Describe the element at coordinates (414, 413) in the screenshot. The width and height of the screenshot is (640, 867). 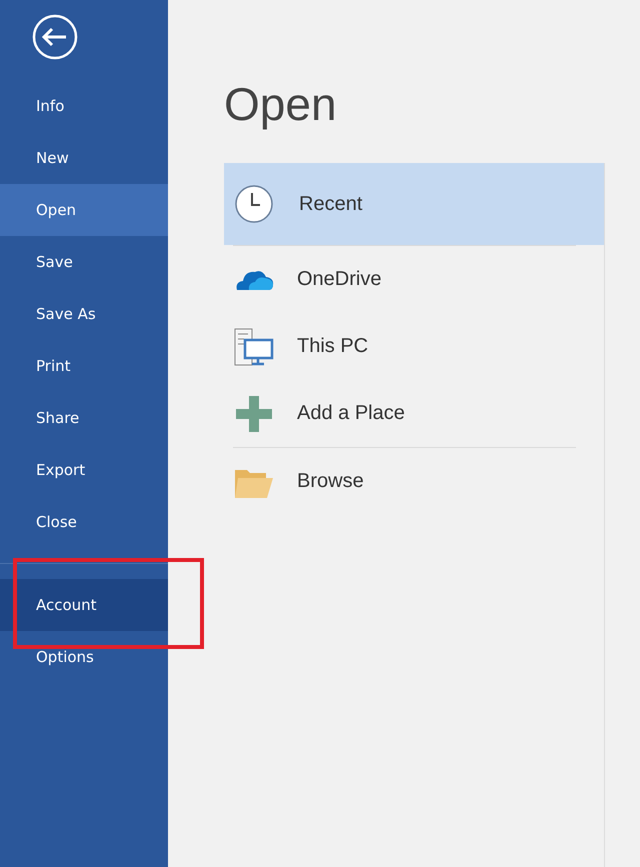
I see `location-item: Add a Place` at that location.